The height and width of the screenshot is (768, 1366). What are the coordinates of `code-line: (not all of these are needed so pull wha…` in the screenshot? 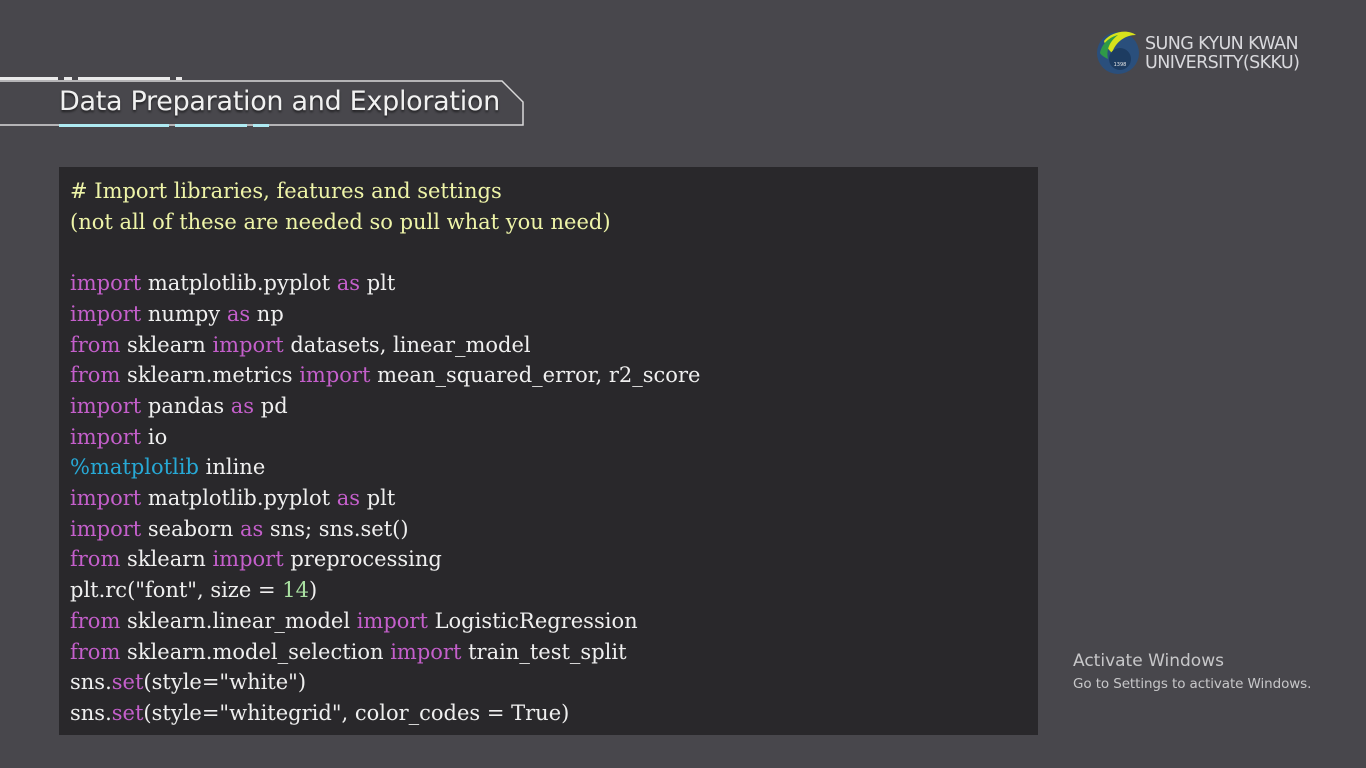 It's located at (340, 222).